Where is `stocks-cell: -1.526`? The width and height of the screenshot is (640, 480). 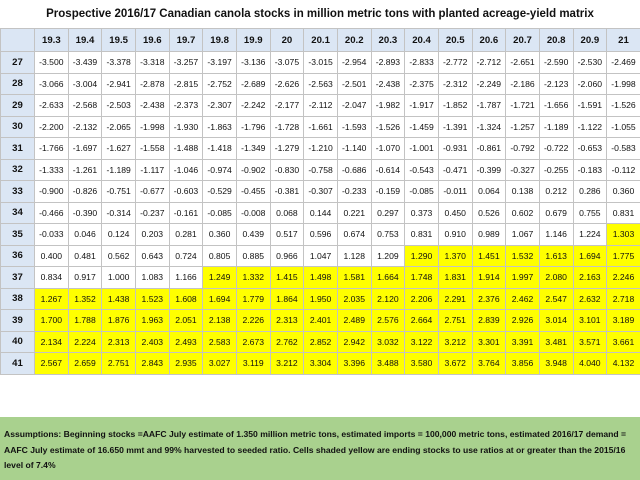
stocks-cell: -1.526 is located at coordinates (388, 126).